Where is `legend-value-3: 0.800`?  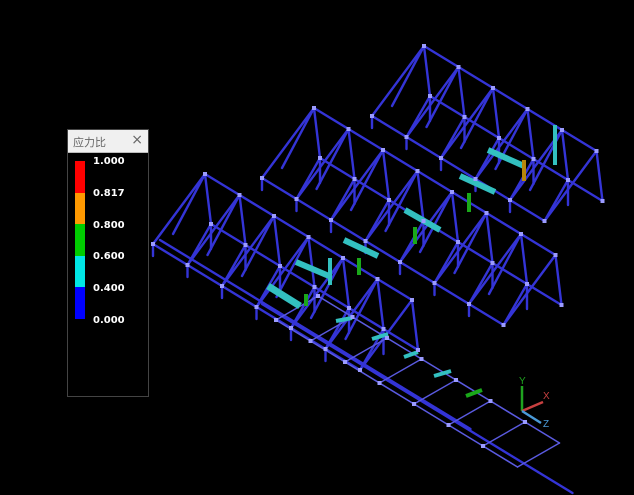
legend-value-3: 0.800 is located at coordinates (109, 225).